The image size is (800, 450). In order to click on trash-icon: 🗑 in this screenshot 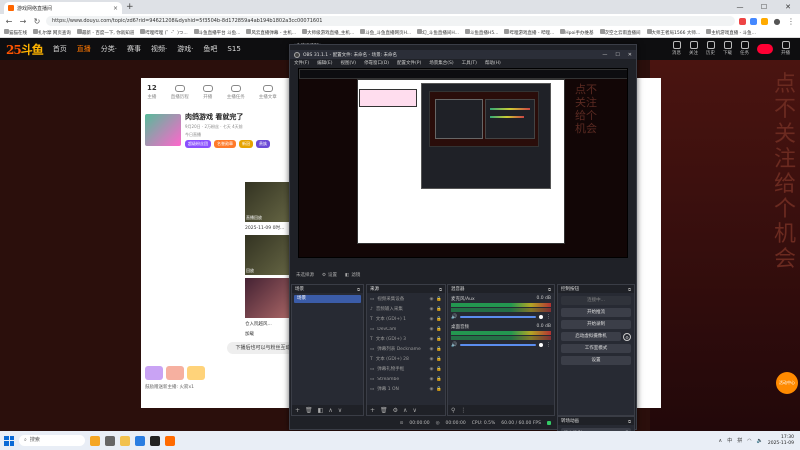, I will do `click(309, 410)`.